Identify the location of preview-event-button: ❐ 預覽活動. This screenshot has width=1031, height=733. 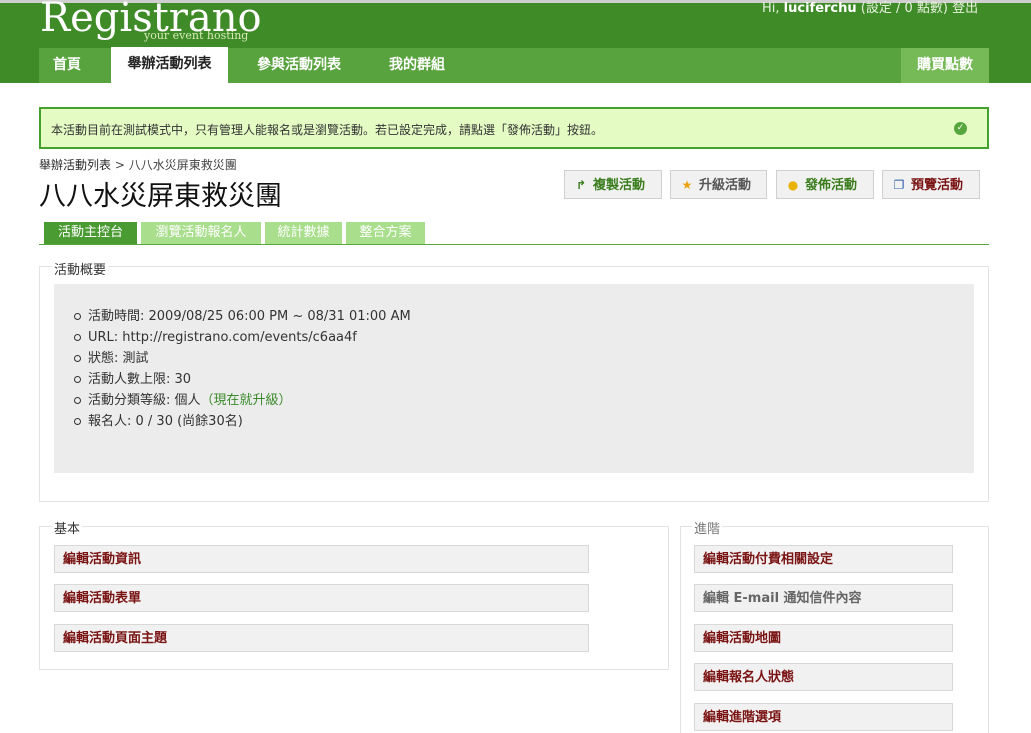
(931, 184).